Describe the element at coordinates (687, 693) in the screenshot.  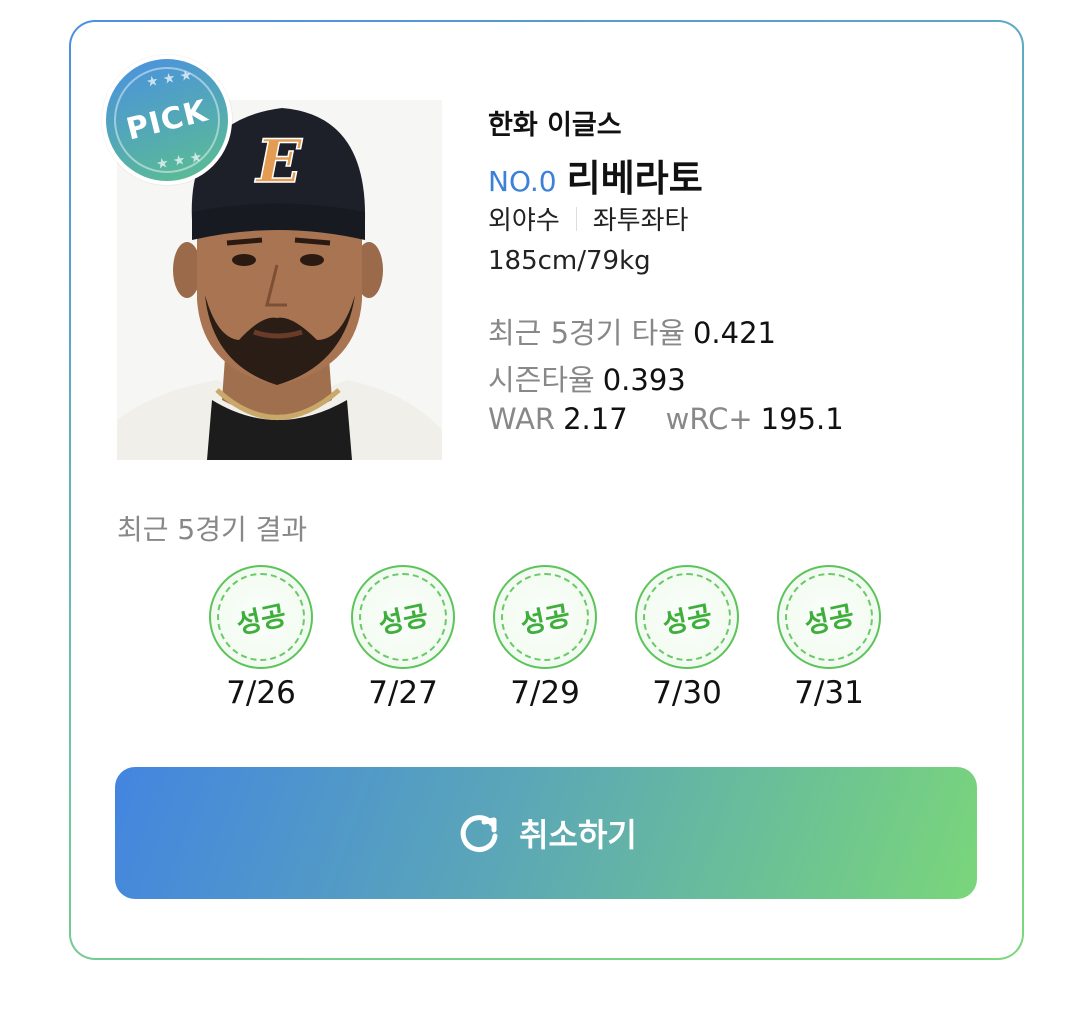
I see `result-date: 7/30` at that location.